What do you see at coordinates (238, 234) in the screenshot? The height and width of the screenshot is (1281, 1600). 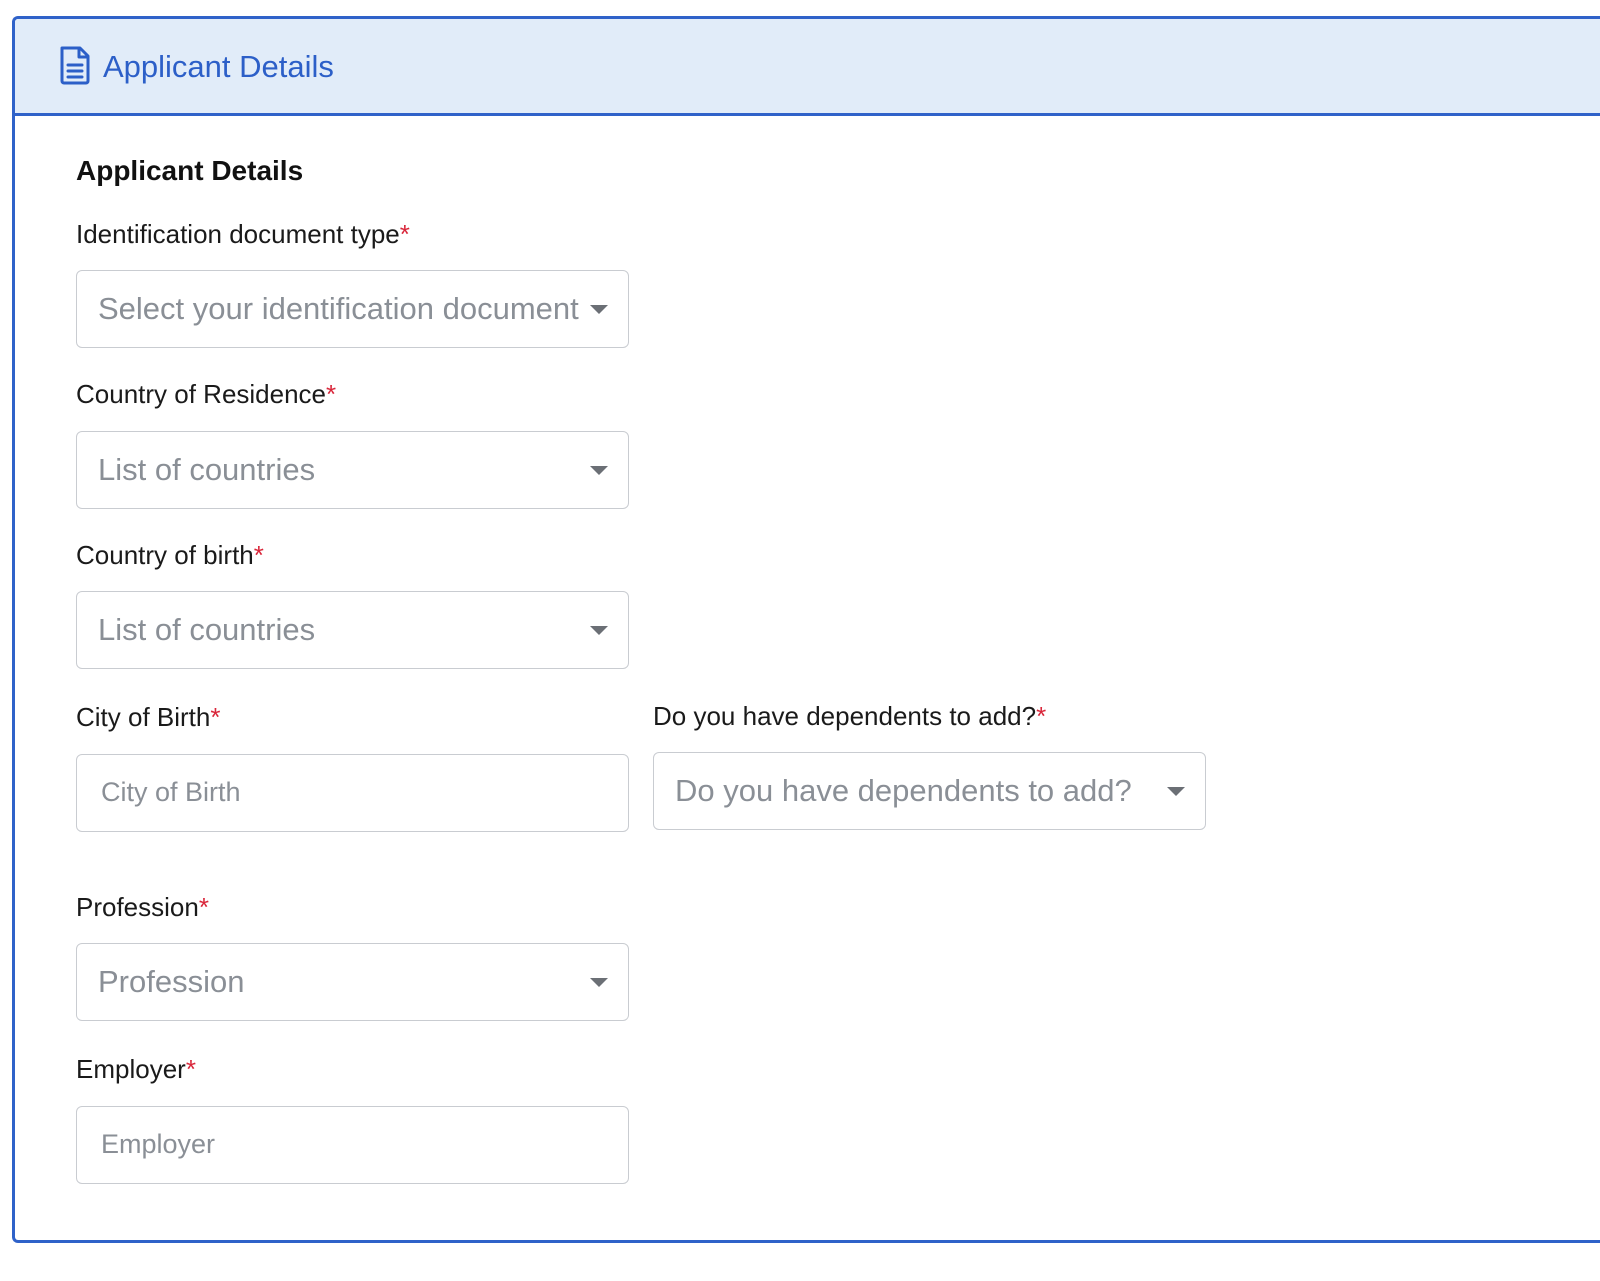 I see `id-doc-type-label-text: Identification document type` at bounding box center [238, 234].